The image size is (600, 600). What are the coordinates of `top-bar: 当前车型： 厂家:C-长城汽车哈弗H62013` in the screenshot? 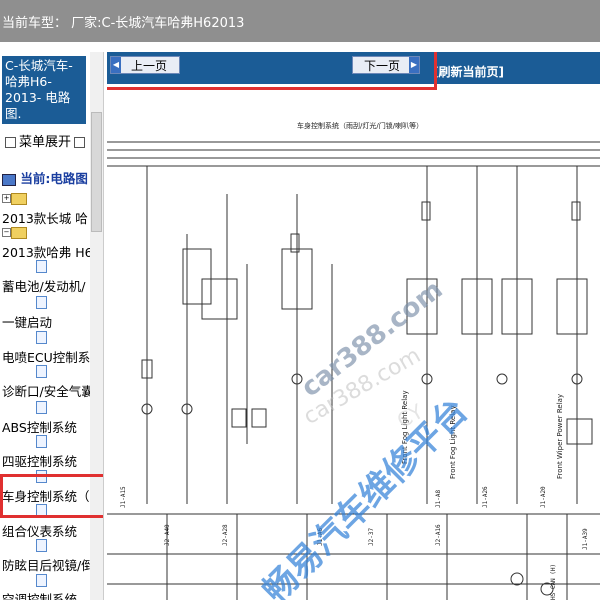 It's located at (300, 21).